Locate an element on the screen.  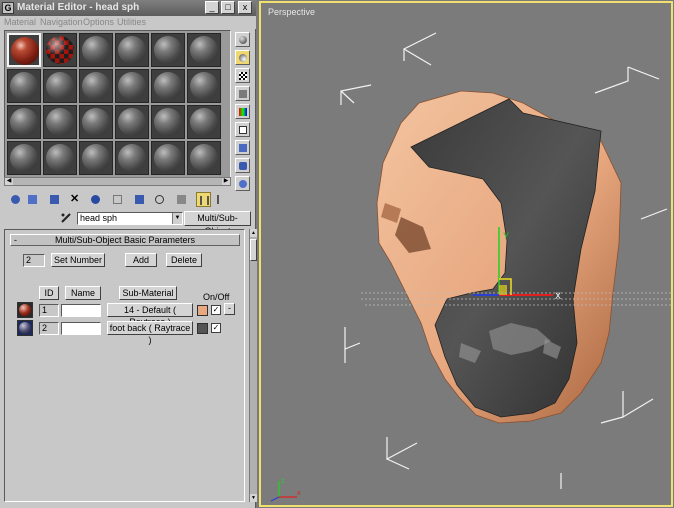
row-minus-button: - is located at coordinates (229, 309).